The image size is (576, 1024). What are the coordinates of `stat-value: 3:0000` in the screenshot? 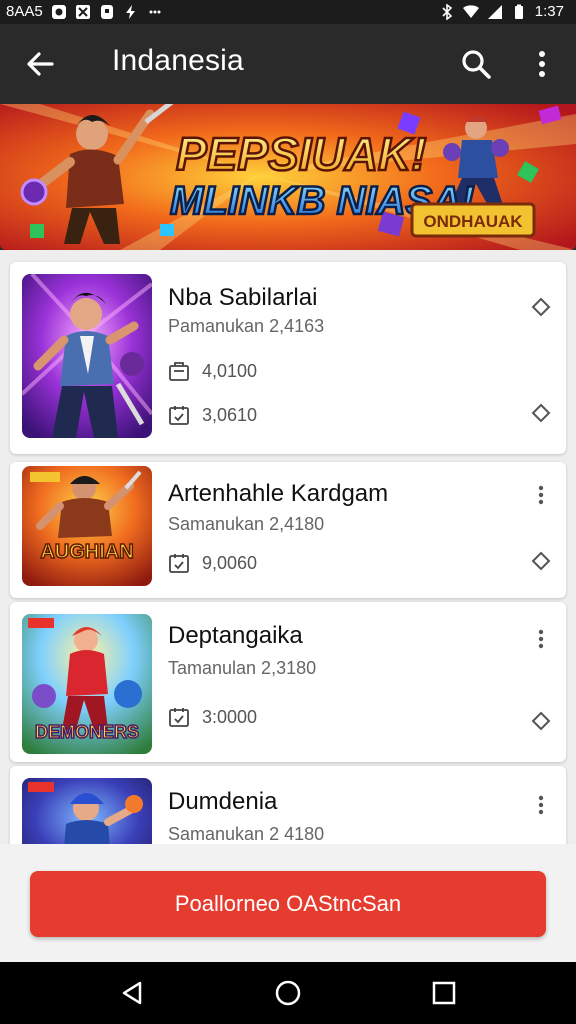 It's located at (230, 716).